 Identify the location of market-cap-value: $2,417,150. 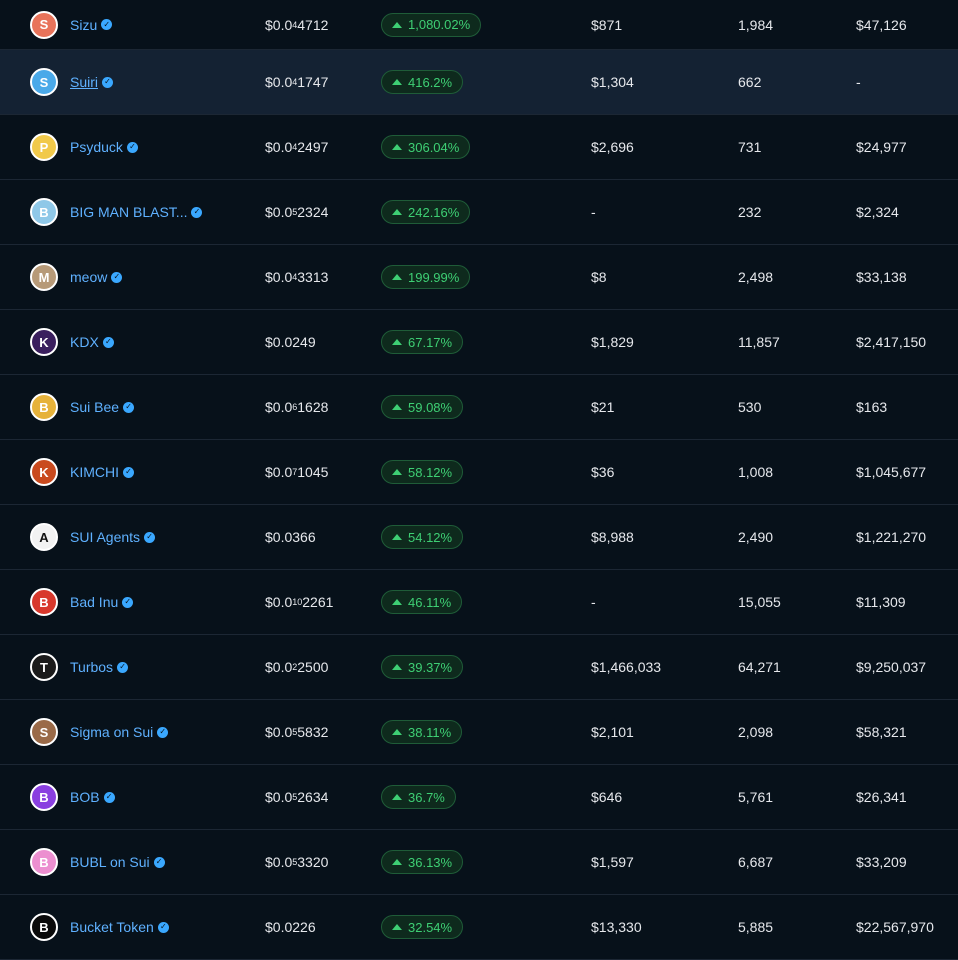
(891, 342).